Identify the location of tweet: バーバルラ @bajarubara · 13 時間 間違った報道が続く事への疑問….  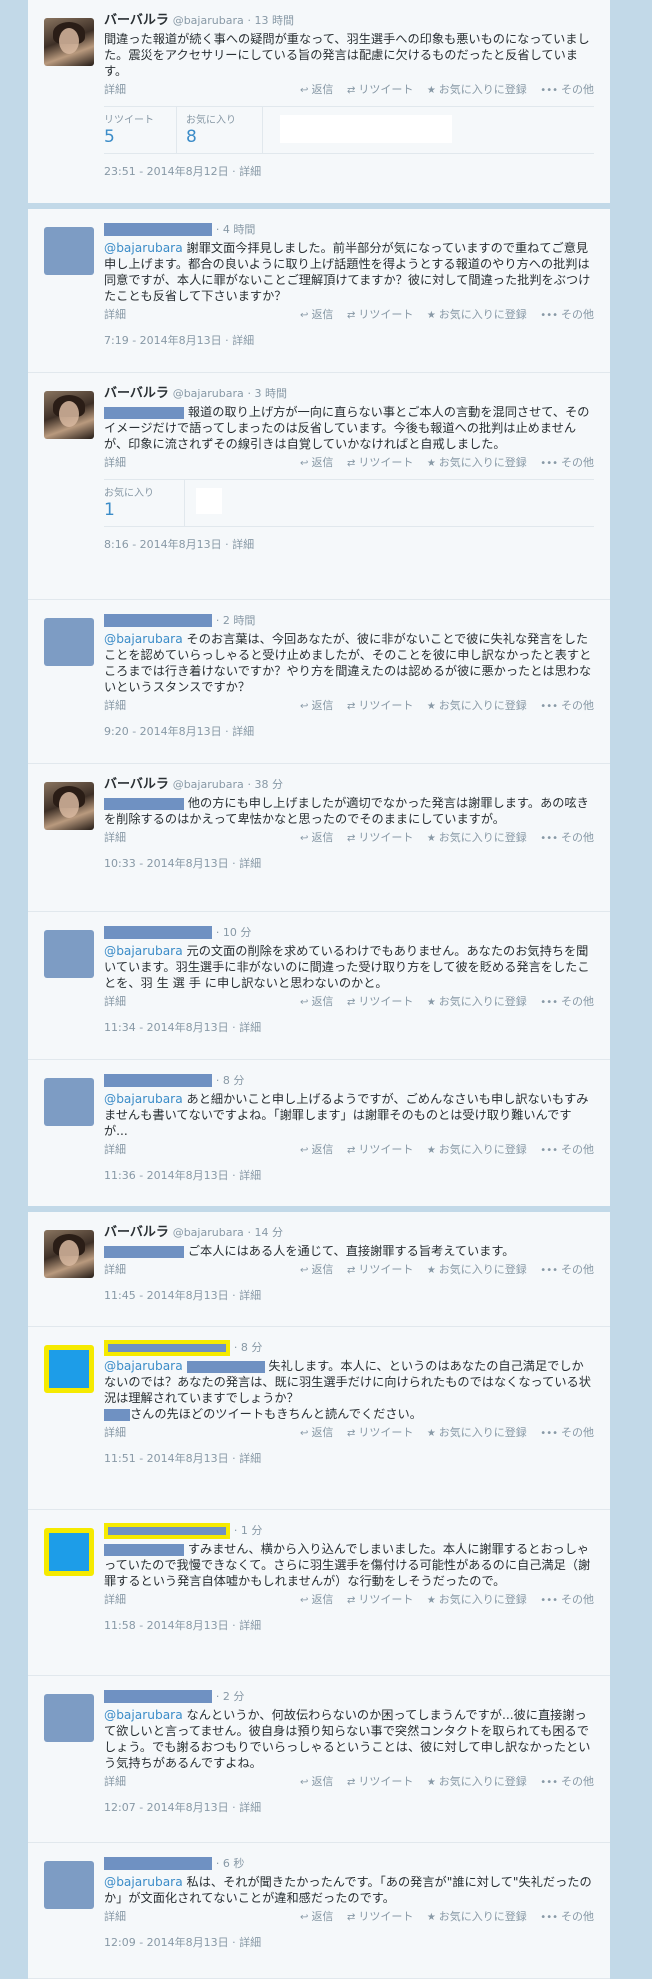
(319, 102).